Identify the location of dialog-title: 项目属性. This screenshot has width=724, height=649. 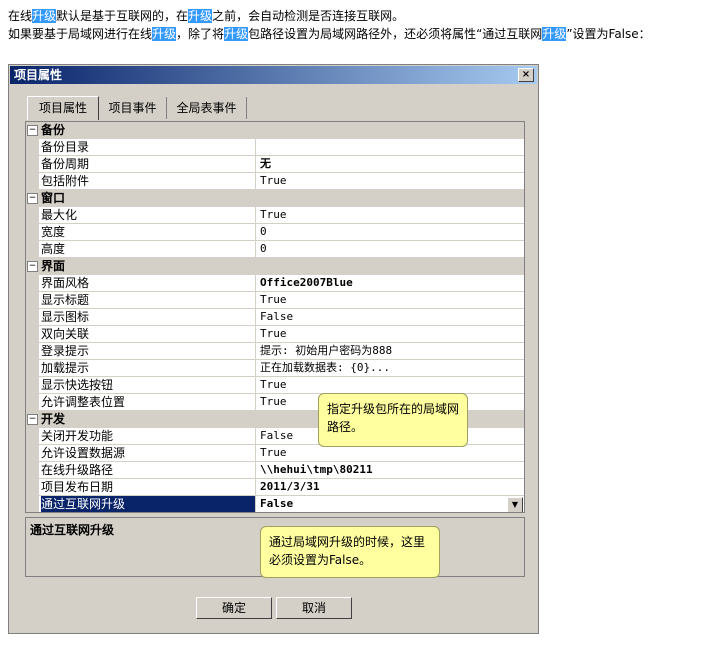
(38, 75).